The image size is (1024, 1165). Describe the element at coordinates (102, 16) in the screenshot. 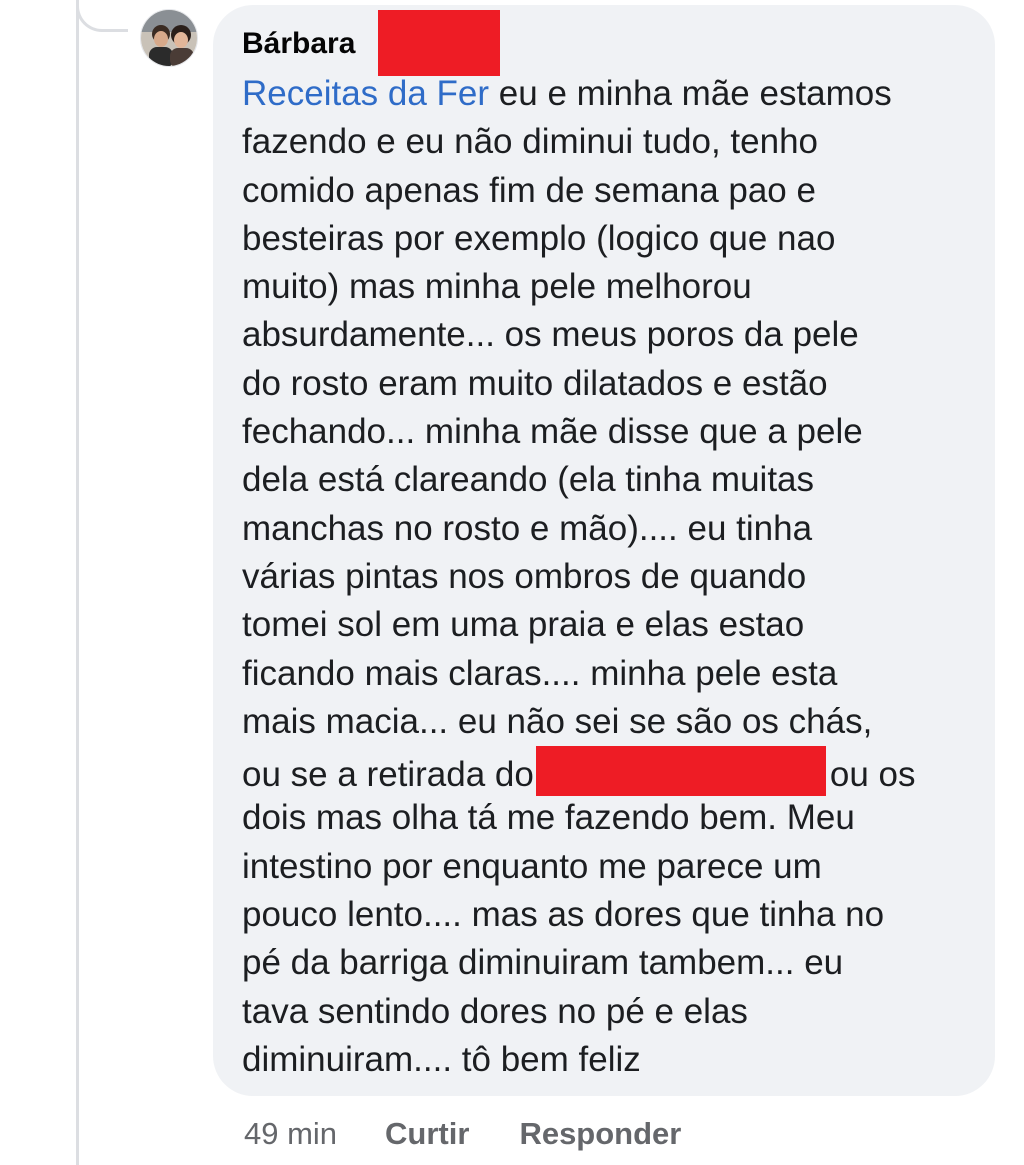

I see `thread-branch-line` at that location.